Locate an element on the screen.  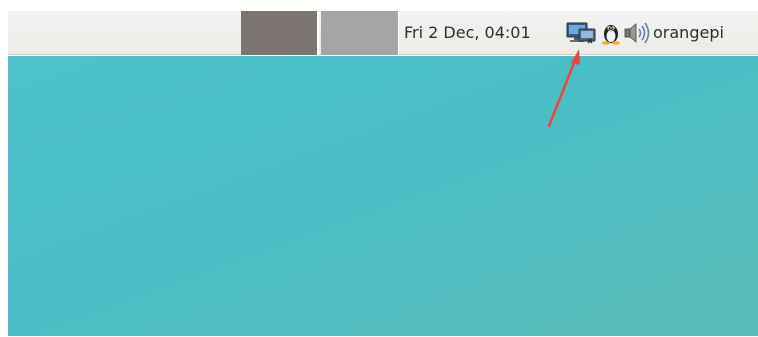
user-menu: orangepi is located at coordinates (688, 32).